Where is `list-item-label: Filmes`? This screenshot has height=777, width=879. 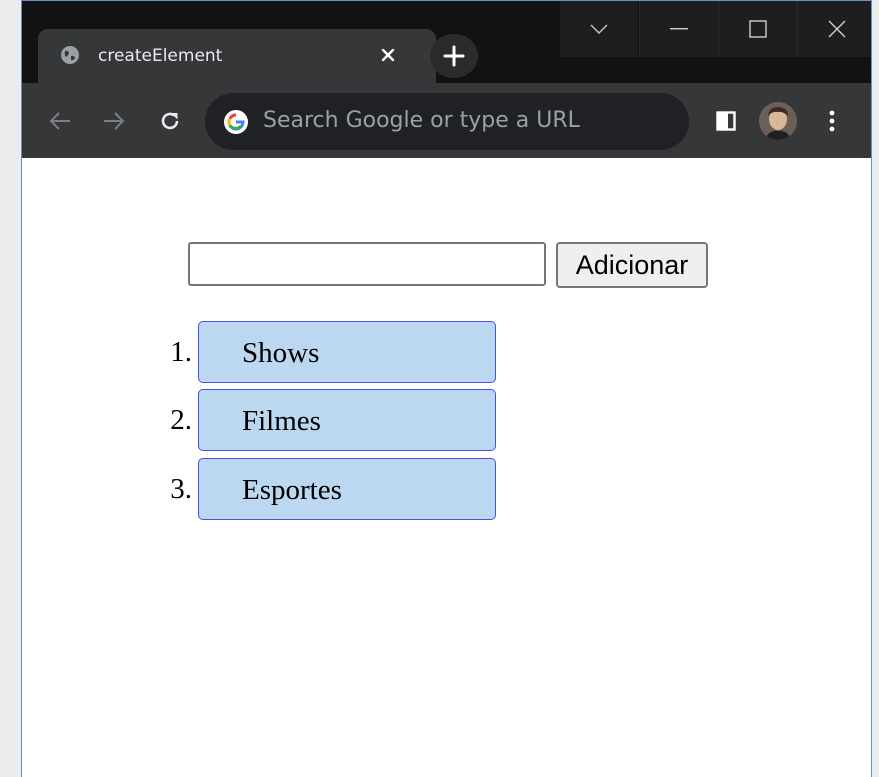 list-item-label: Filmes is located at coordinates (281, 421).